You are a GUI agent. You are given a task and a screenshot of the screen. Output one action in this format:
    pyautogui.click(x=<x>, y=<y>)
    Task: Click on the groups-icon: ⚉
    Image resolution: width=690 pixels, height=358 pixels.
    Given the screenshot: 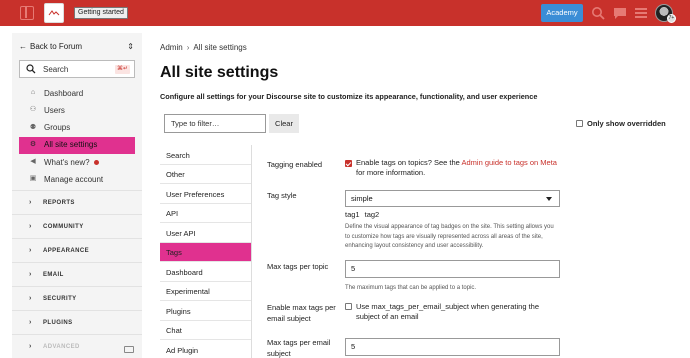 What is the action you would take?
    pyautogui.click(x=33, y=127)
    